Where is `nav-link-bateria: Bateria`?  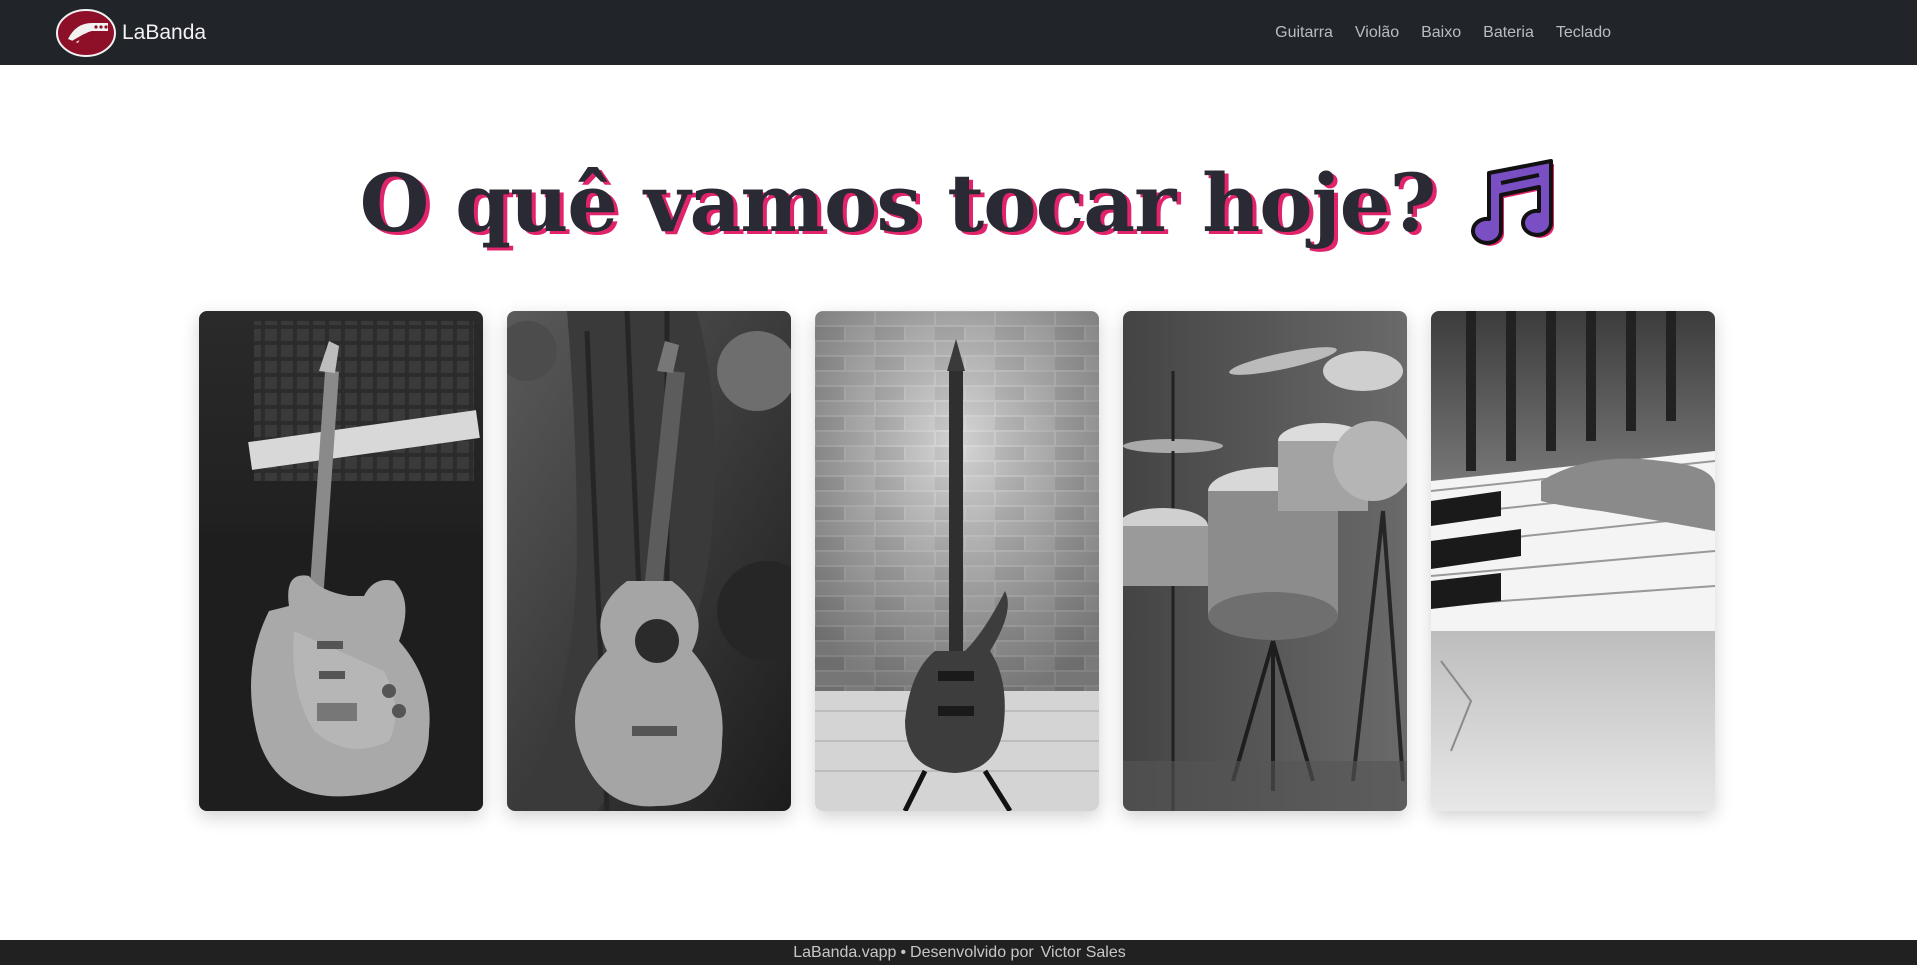
nav-link-bateria: Bateria is located at coordinates (1508, 33).